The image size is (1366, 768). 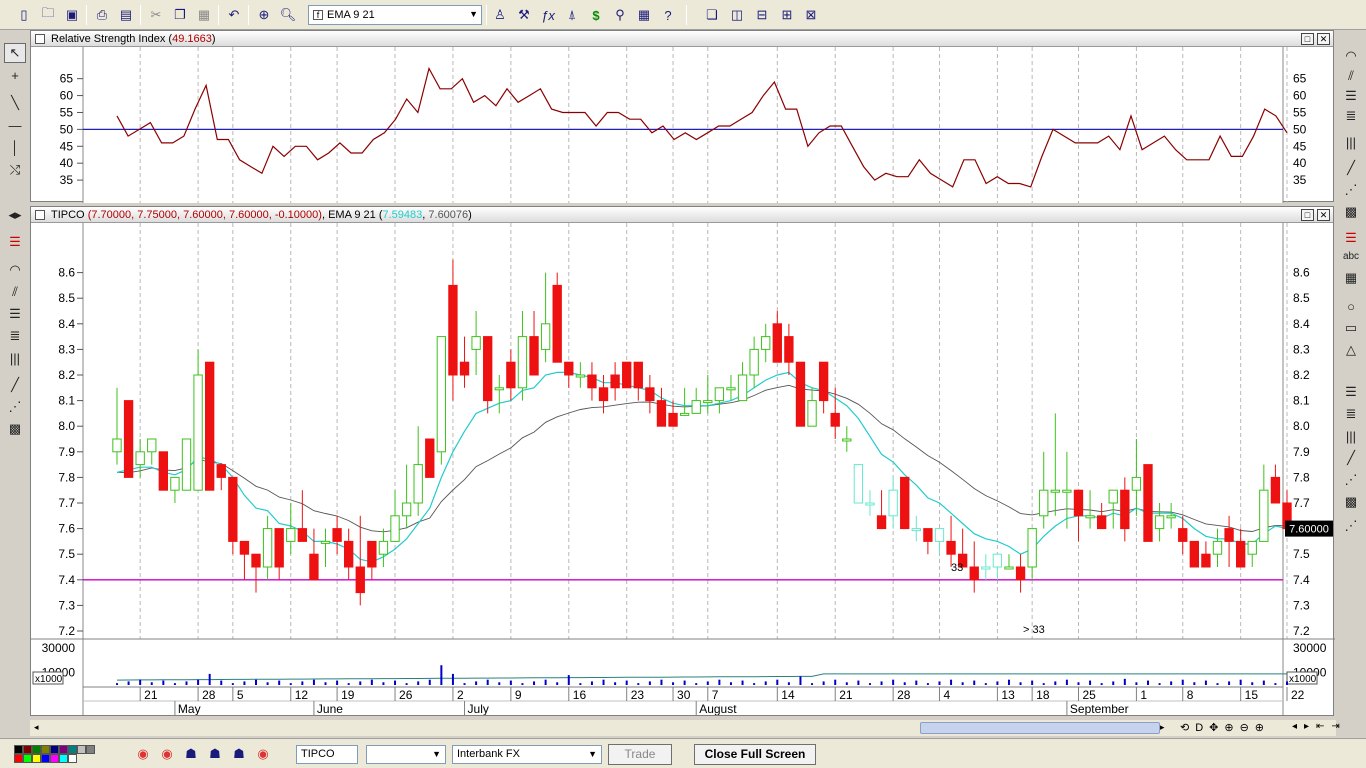 What do you see at coordinates (15, 215) in the screenshot?
I see `expand-icon: ◂▸` at bounding box center [15, 215].